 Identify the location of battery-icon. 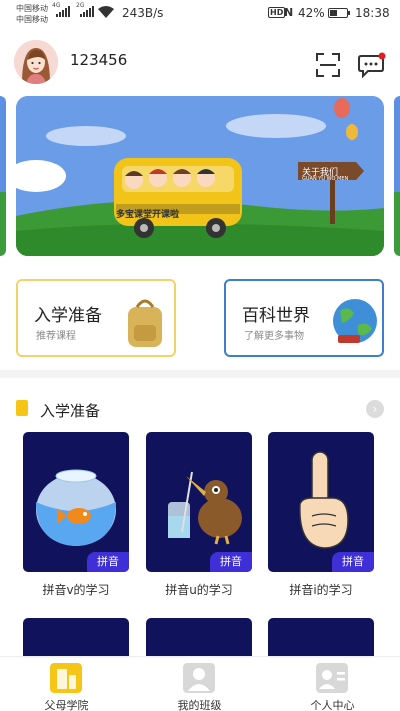
(339, 13).